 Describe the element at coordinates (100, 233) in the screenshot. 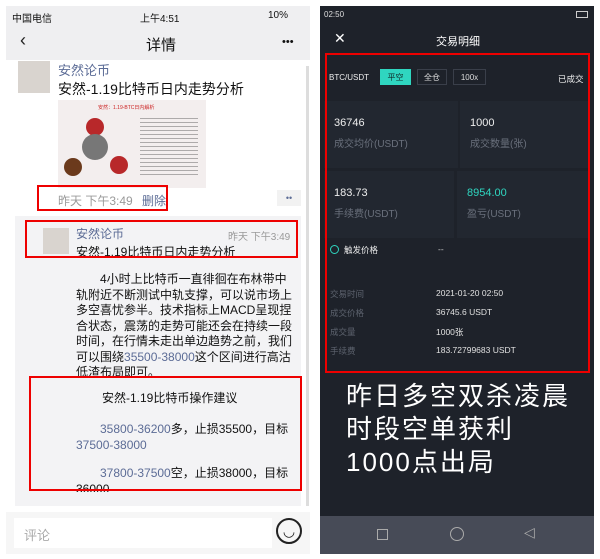

I see `comment-author: 安然论币` at that location.